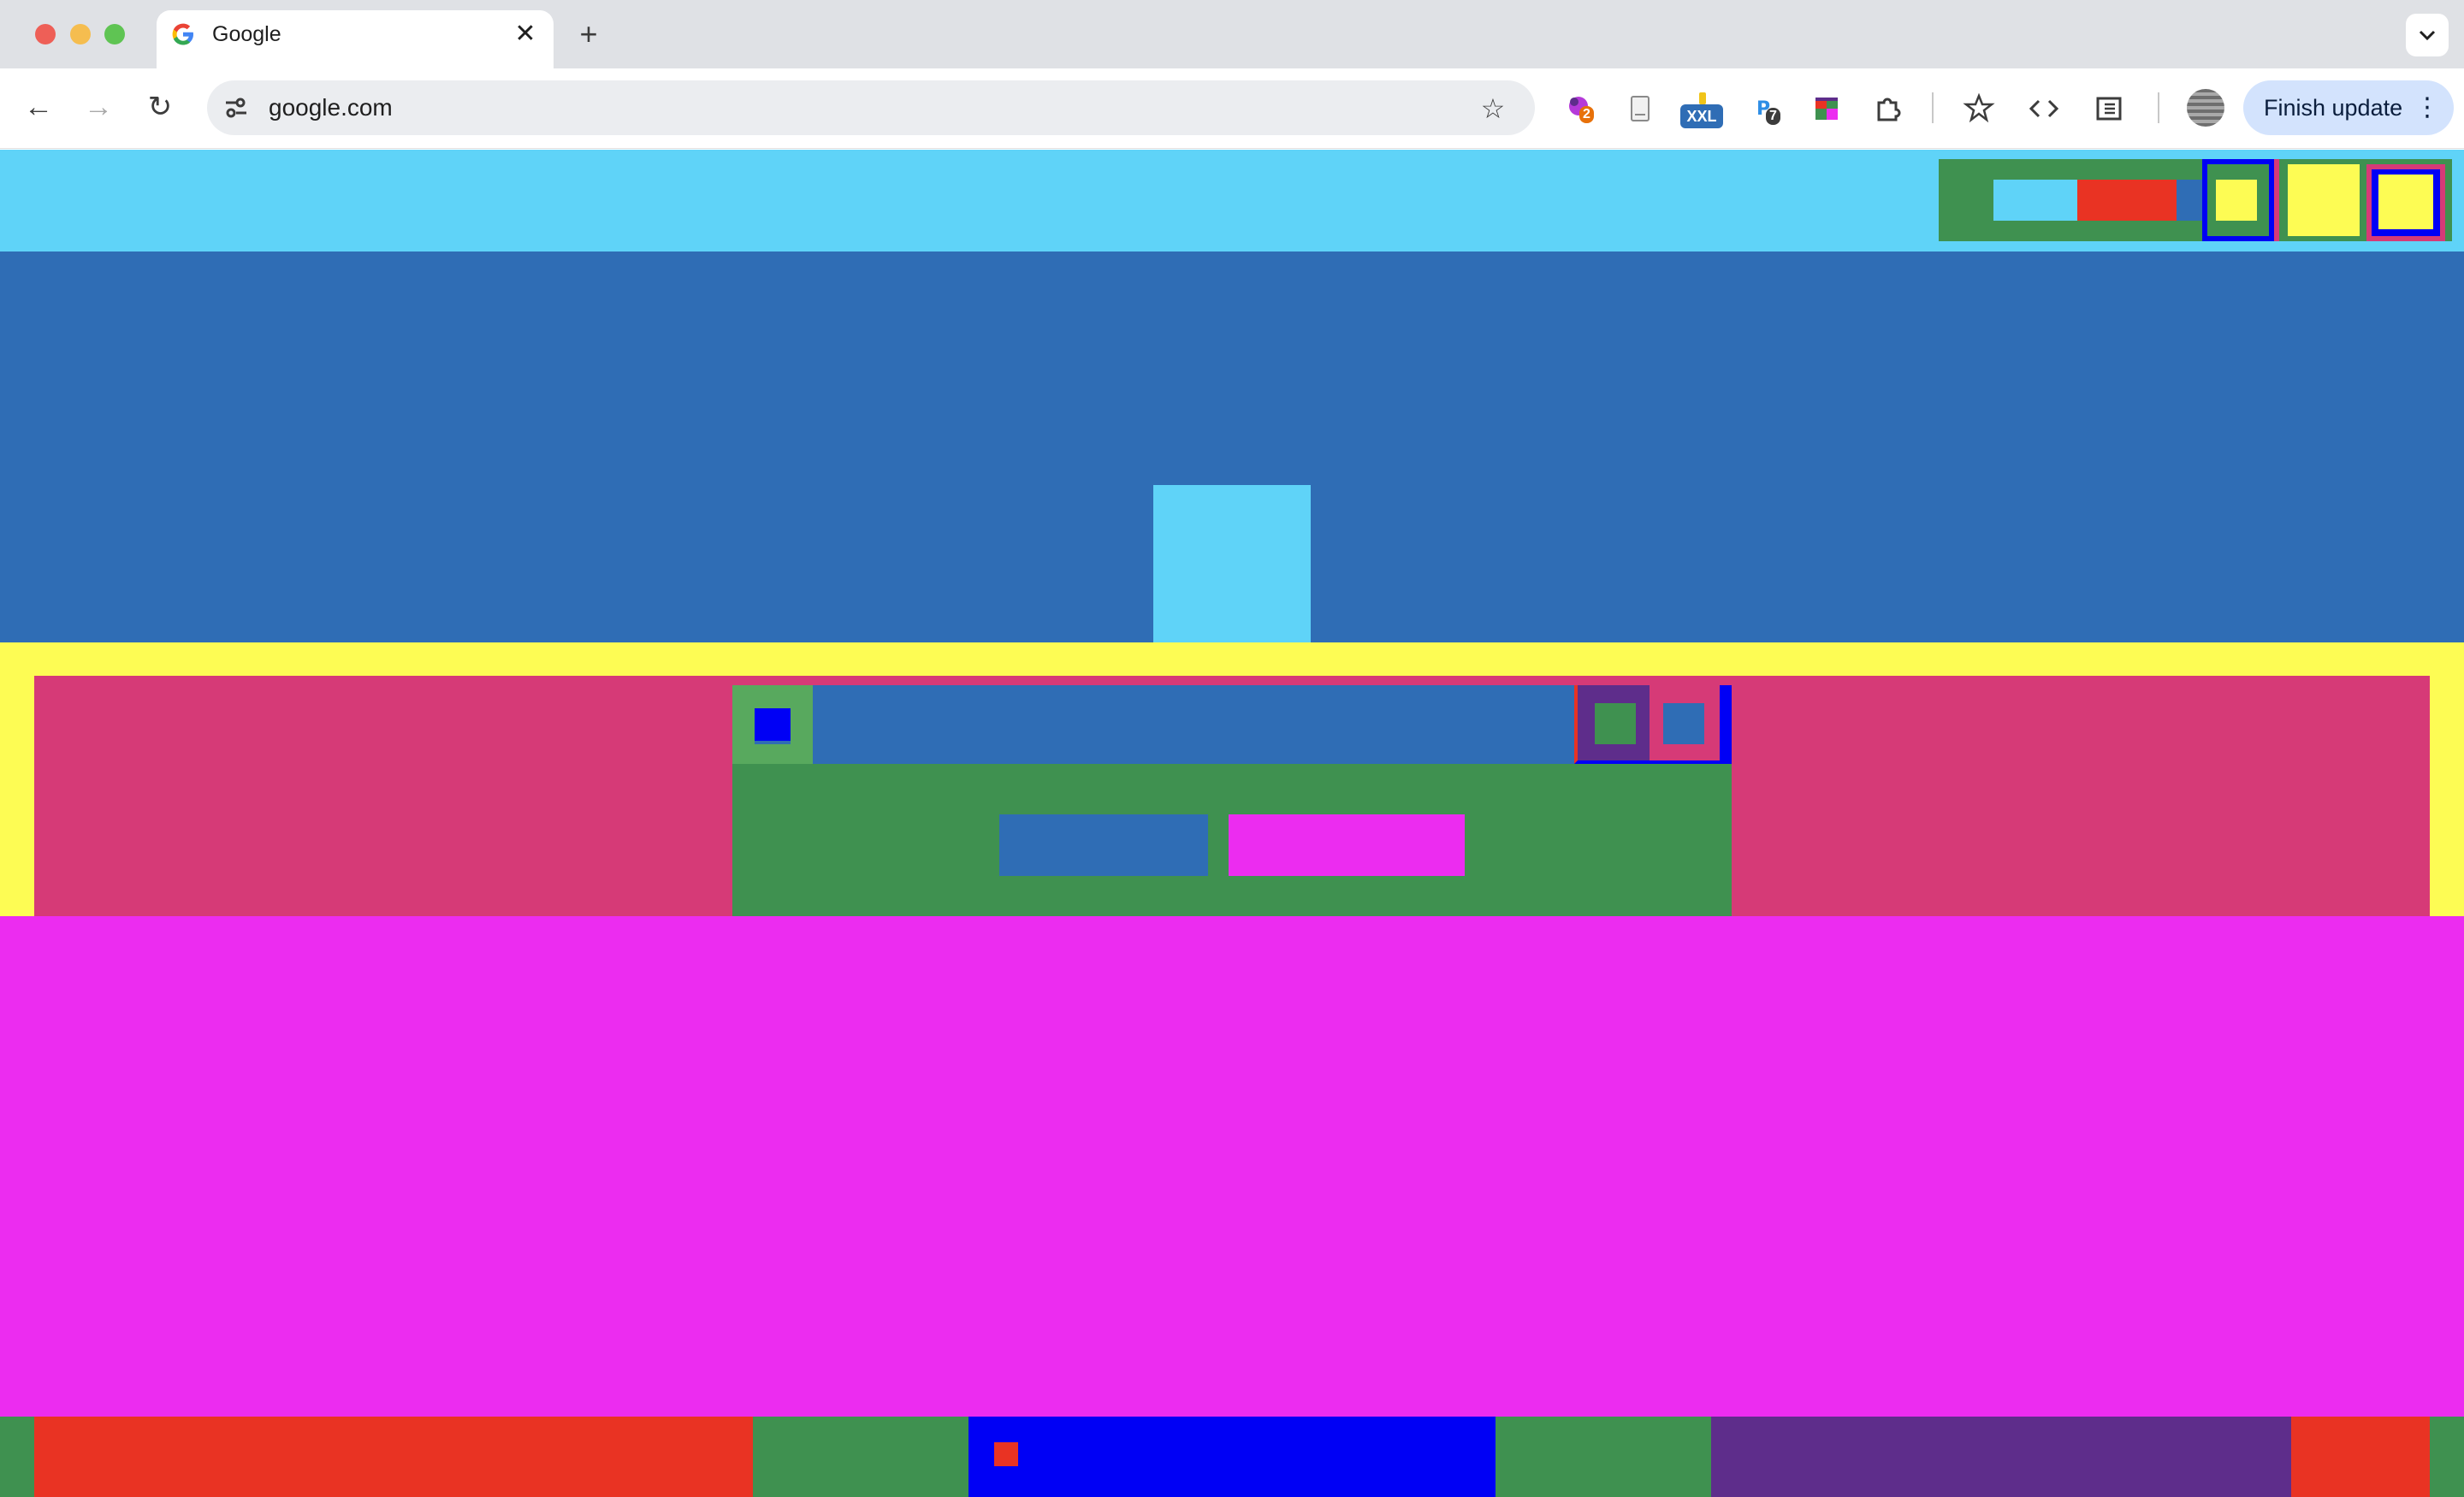 This screenshot has height=1497, width=2464. Describe the element at coordinates (1493, 108) in the screenshot. I see `bookmark-star-icon: ☆` at that location.